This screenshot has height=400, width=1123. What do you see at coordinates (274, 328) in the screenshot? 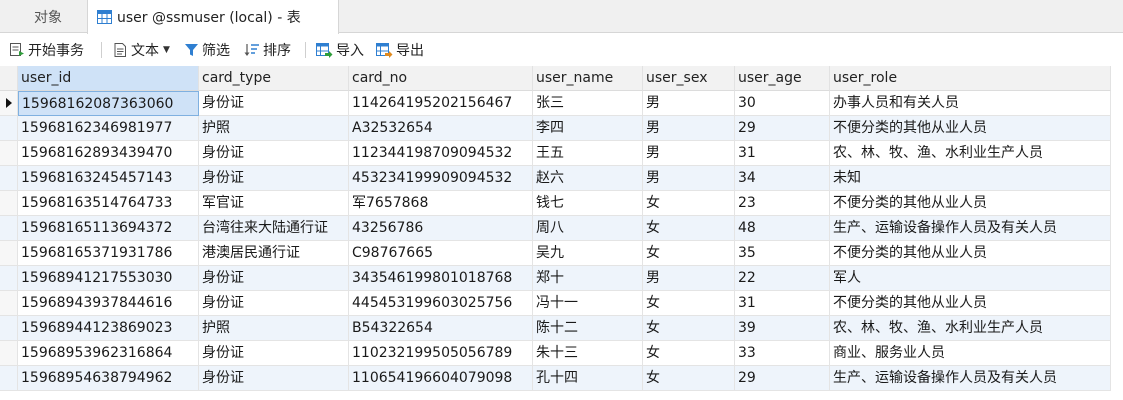
I see `cell-card-type: 护照` at bounding box center [274, 328].